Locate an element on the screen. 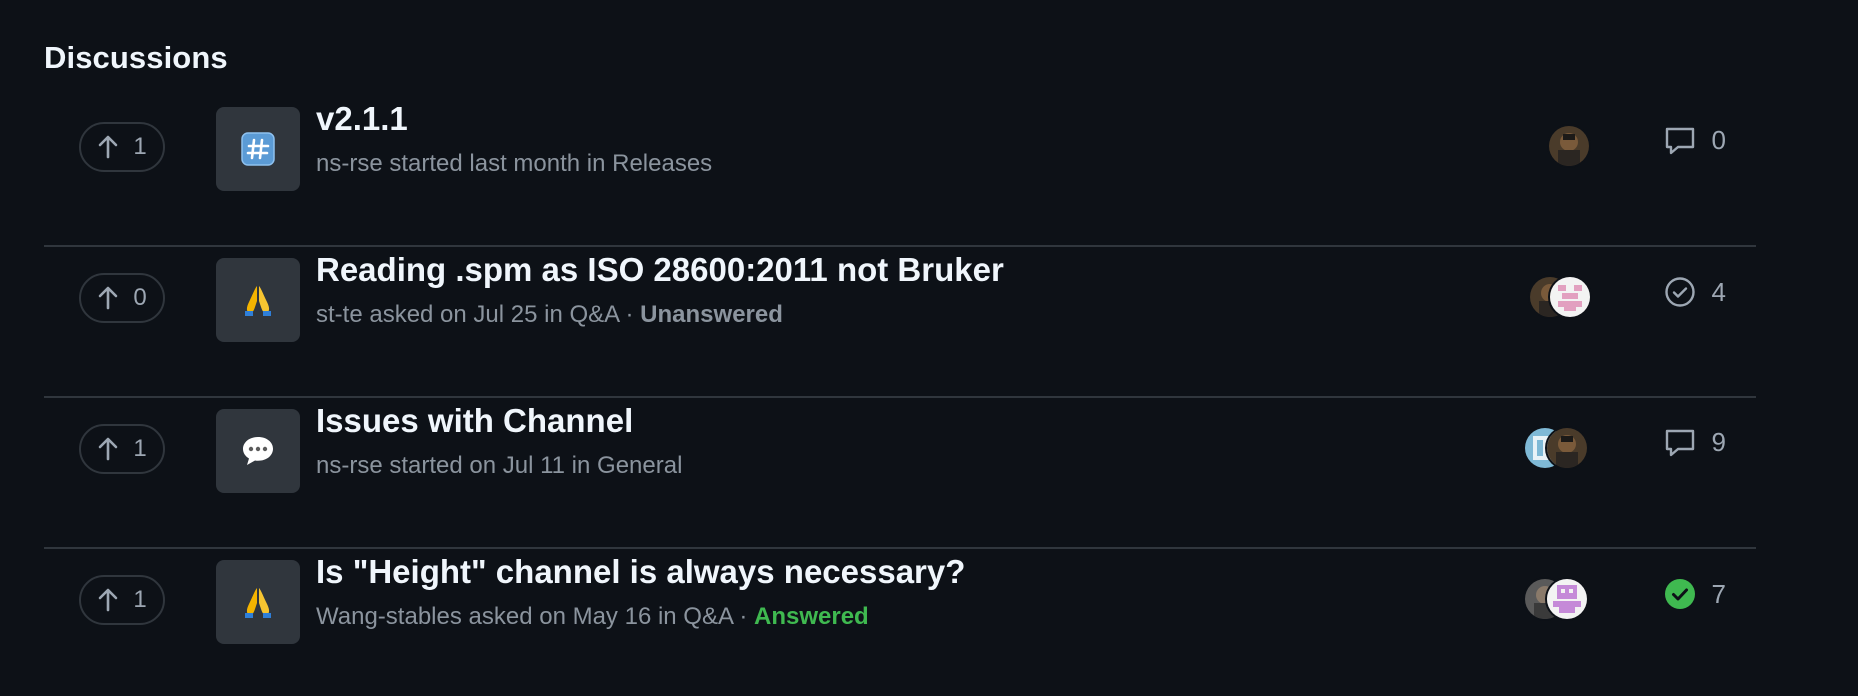  status-badge: Answered is located at coordinates (811, 616).